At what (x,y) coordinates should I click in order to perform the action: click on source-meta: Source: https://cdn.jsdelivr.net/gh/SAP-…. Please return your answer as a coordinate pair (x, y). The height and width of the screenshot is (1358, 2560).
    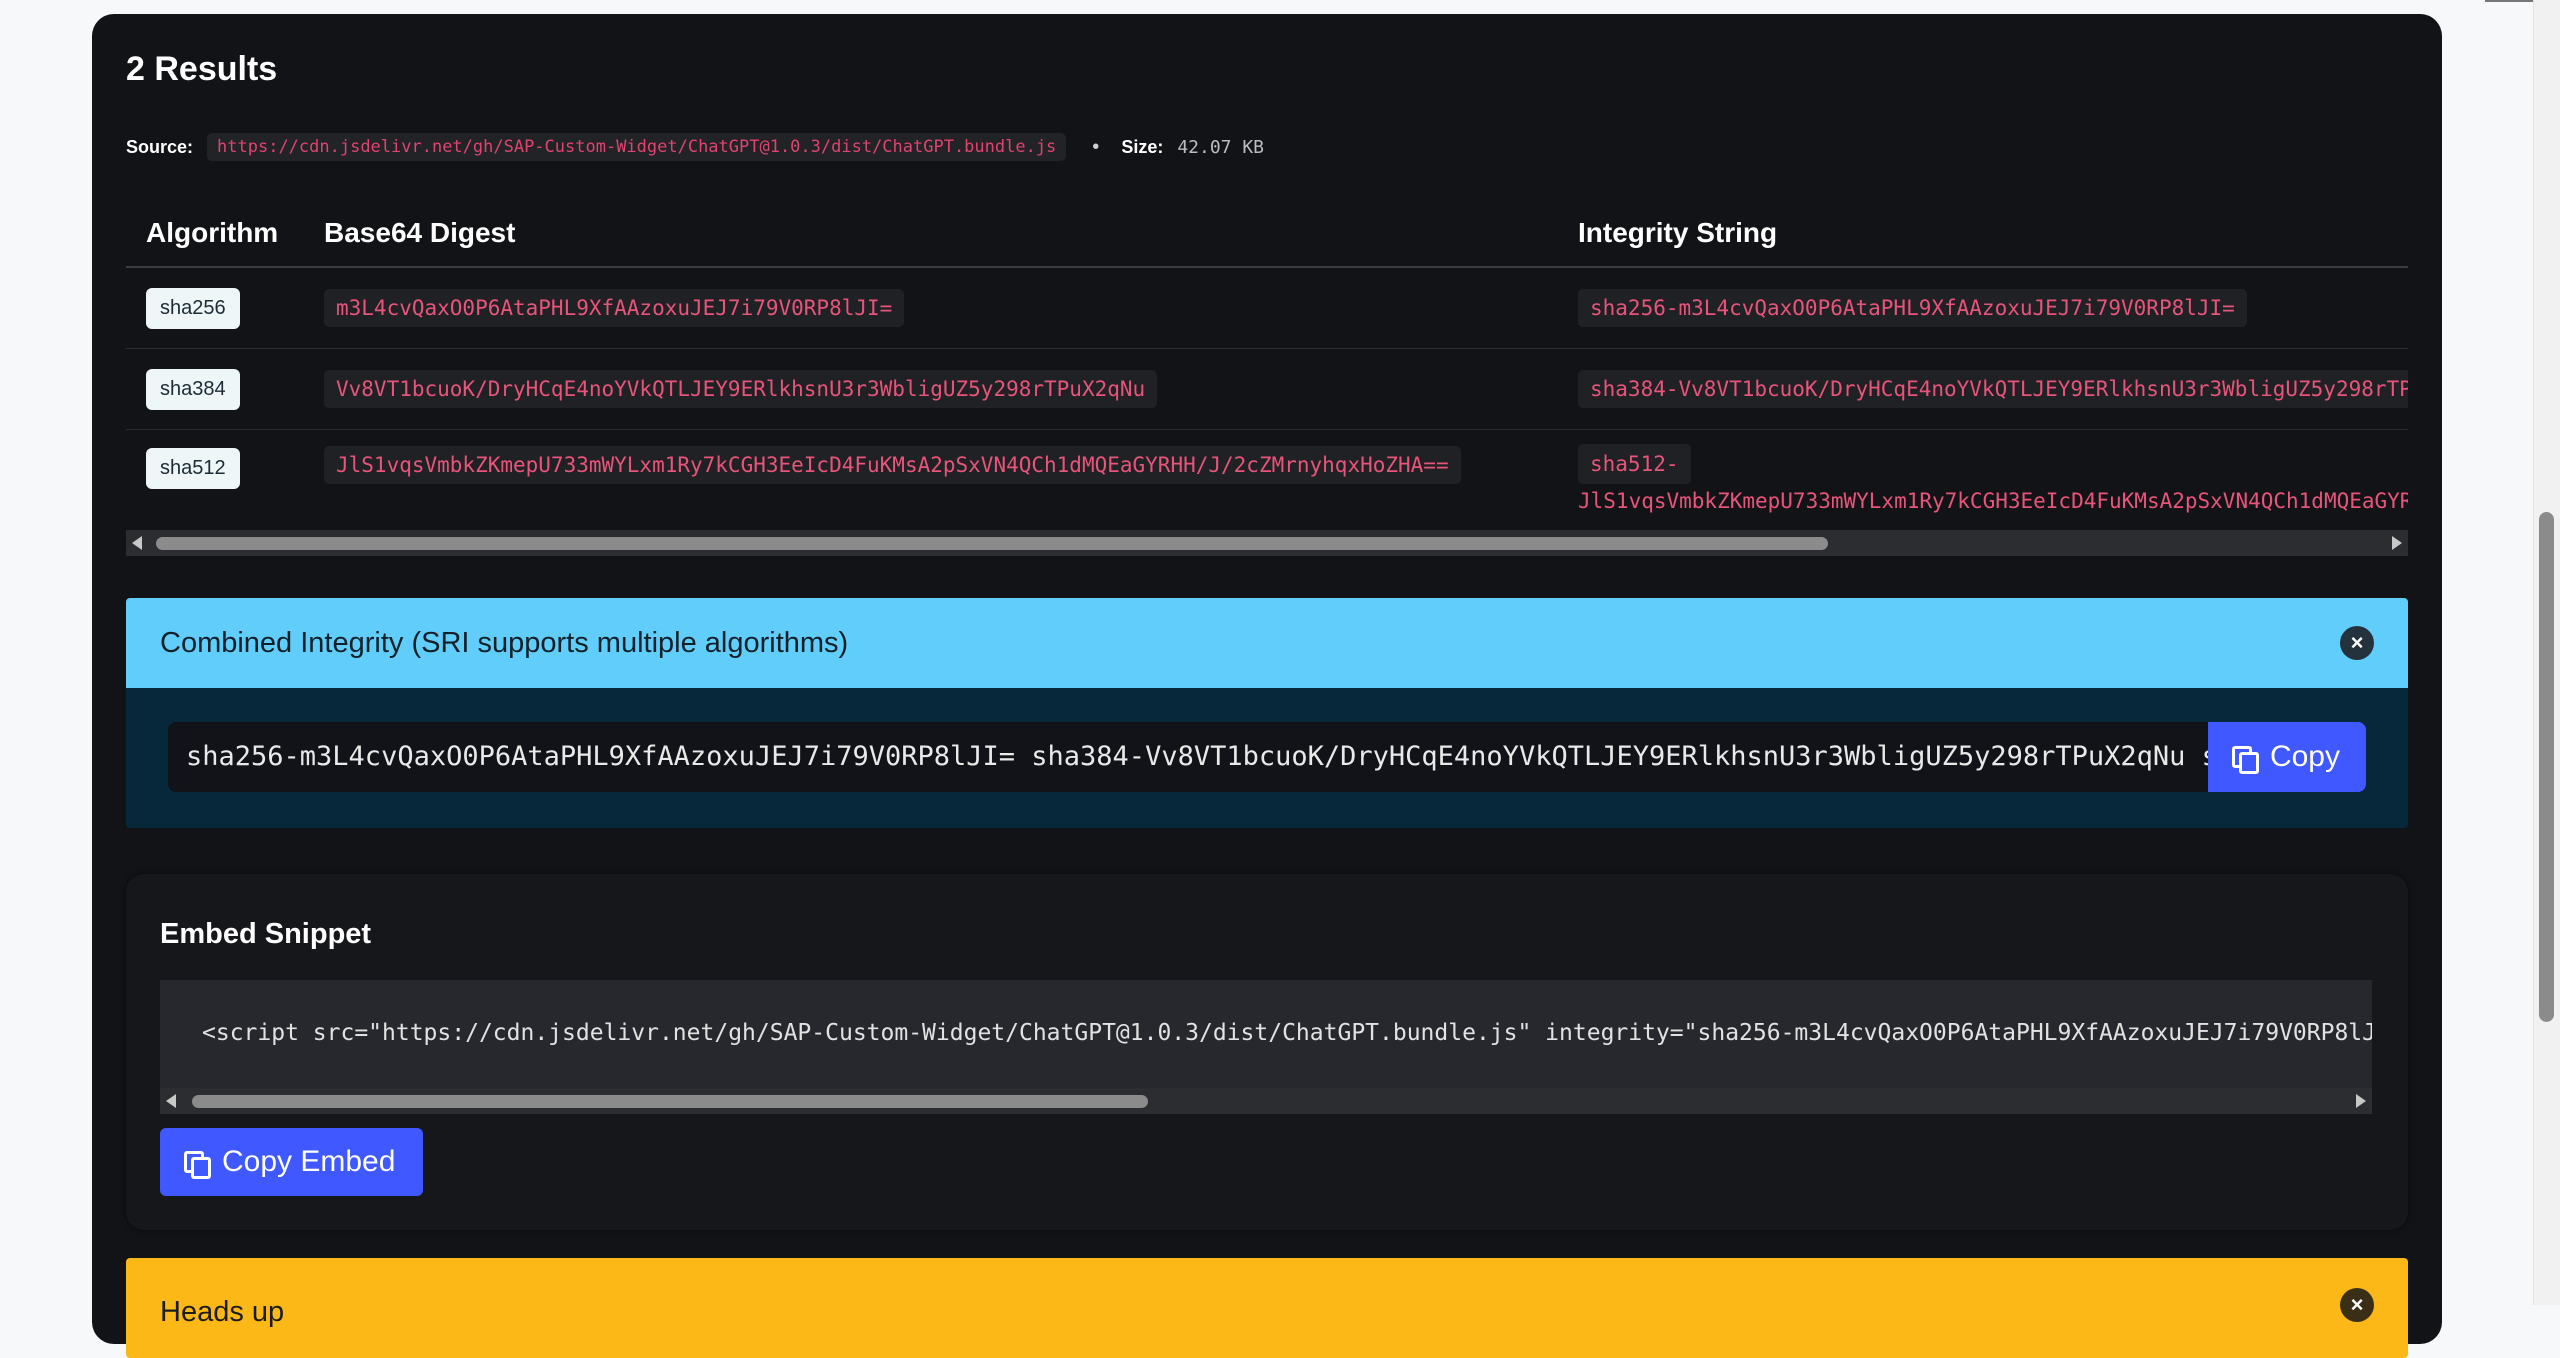
    Looking at the image, I should click on (695, 147).